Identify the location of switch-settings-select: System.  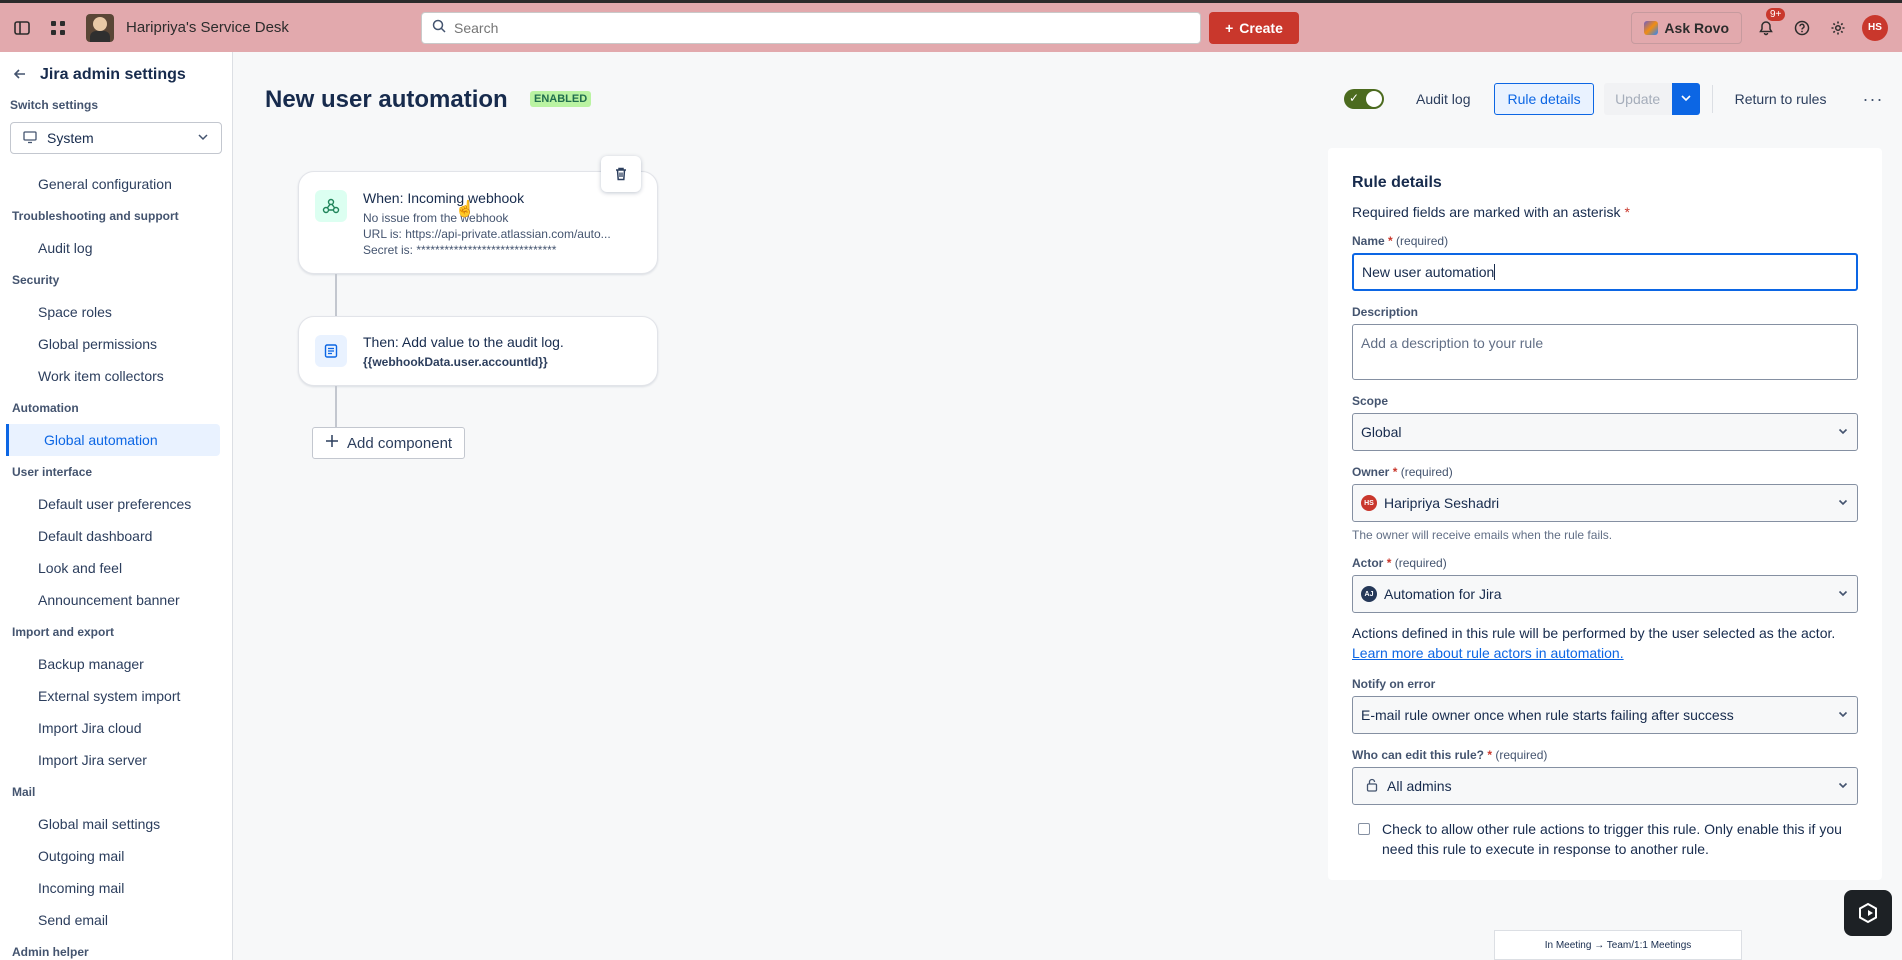
(116, 138).